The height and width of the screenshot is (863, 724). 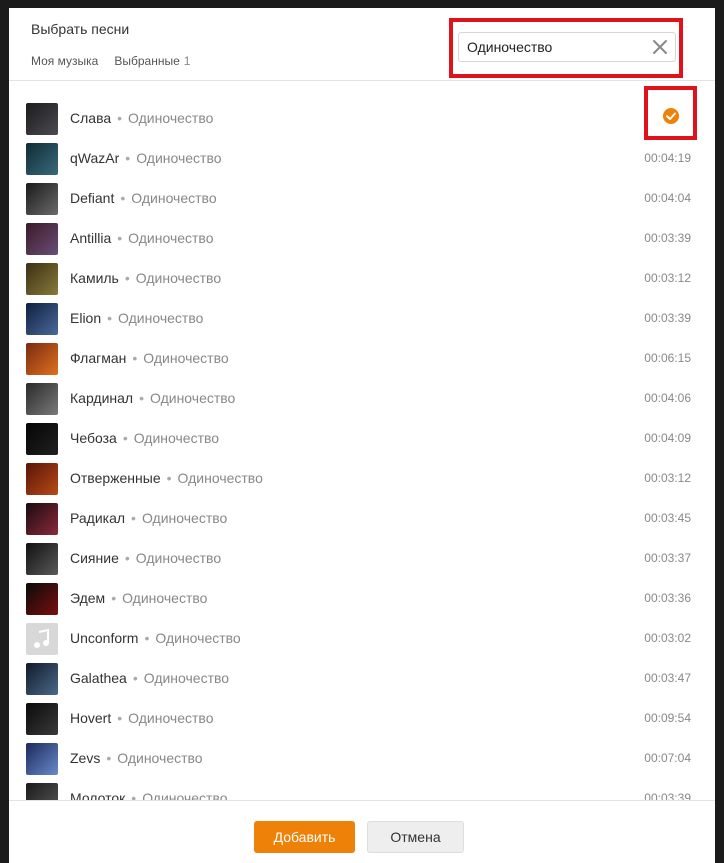 What do you see at coordinates (93, 438) in the screenshot?
I see `track-title: Чебоза` at bounding box center [93, 438].